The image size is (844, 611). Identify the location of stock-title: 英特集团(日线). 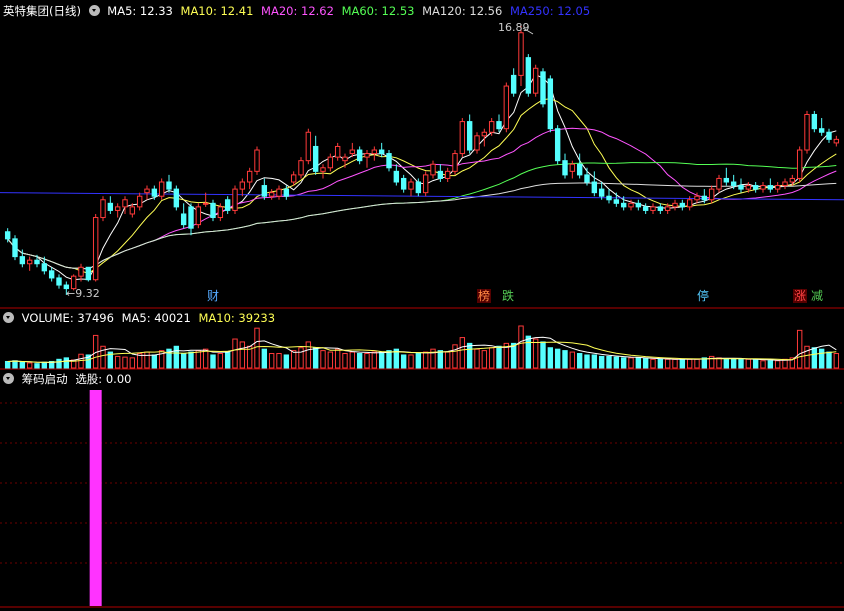
(42, 11).